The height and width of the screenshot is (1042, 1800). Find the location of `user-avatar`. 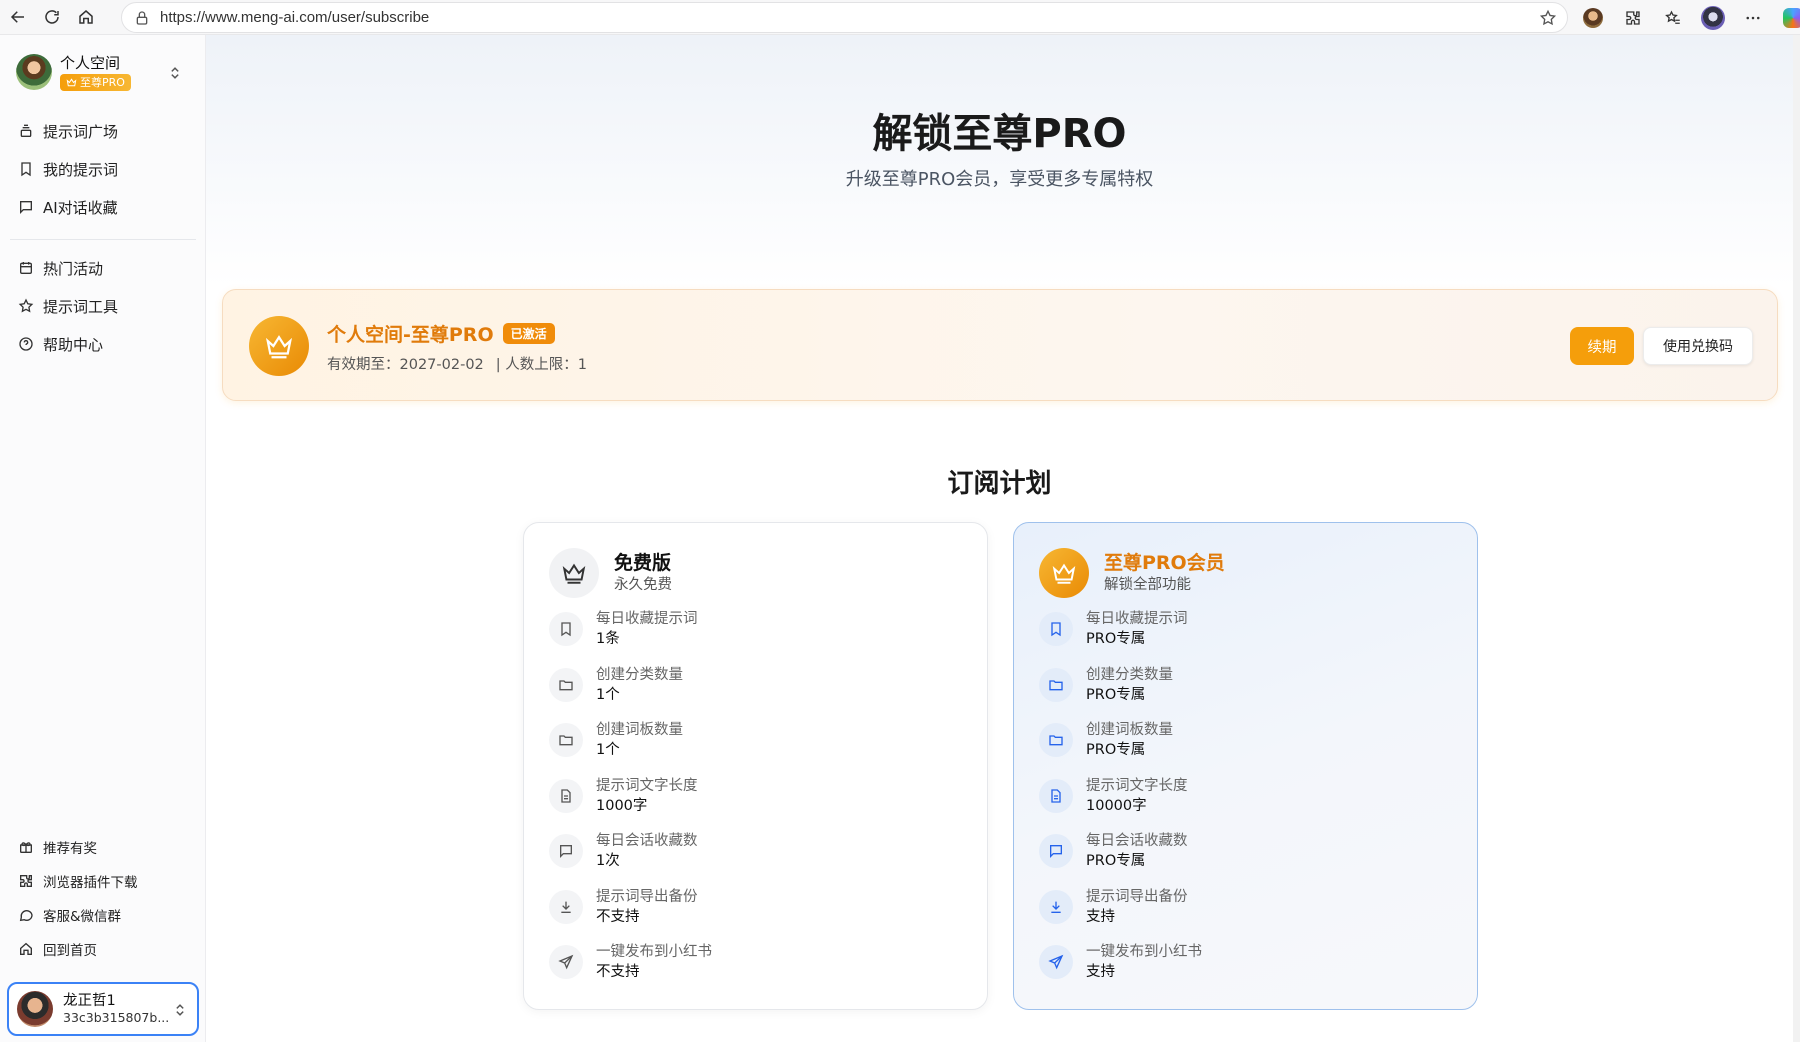

user-avatar is located at coordinates (35, 1009).